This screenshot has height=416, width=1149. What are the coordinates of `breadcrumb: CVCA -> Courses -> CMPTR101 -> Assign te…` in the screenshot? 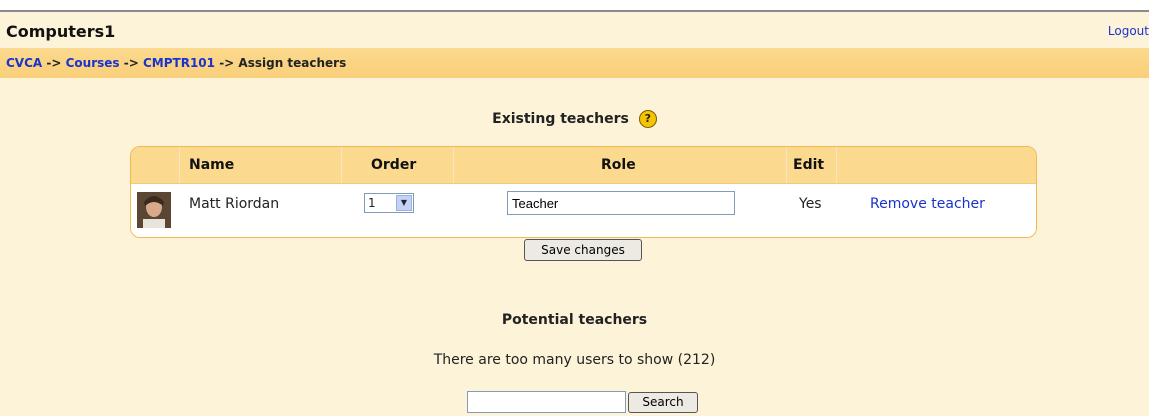 It's located at (176, 63).